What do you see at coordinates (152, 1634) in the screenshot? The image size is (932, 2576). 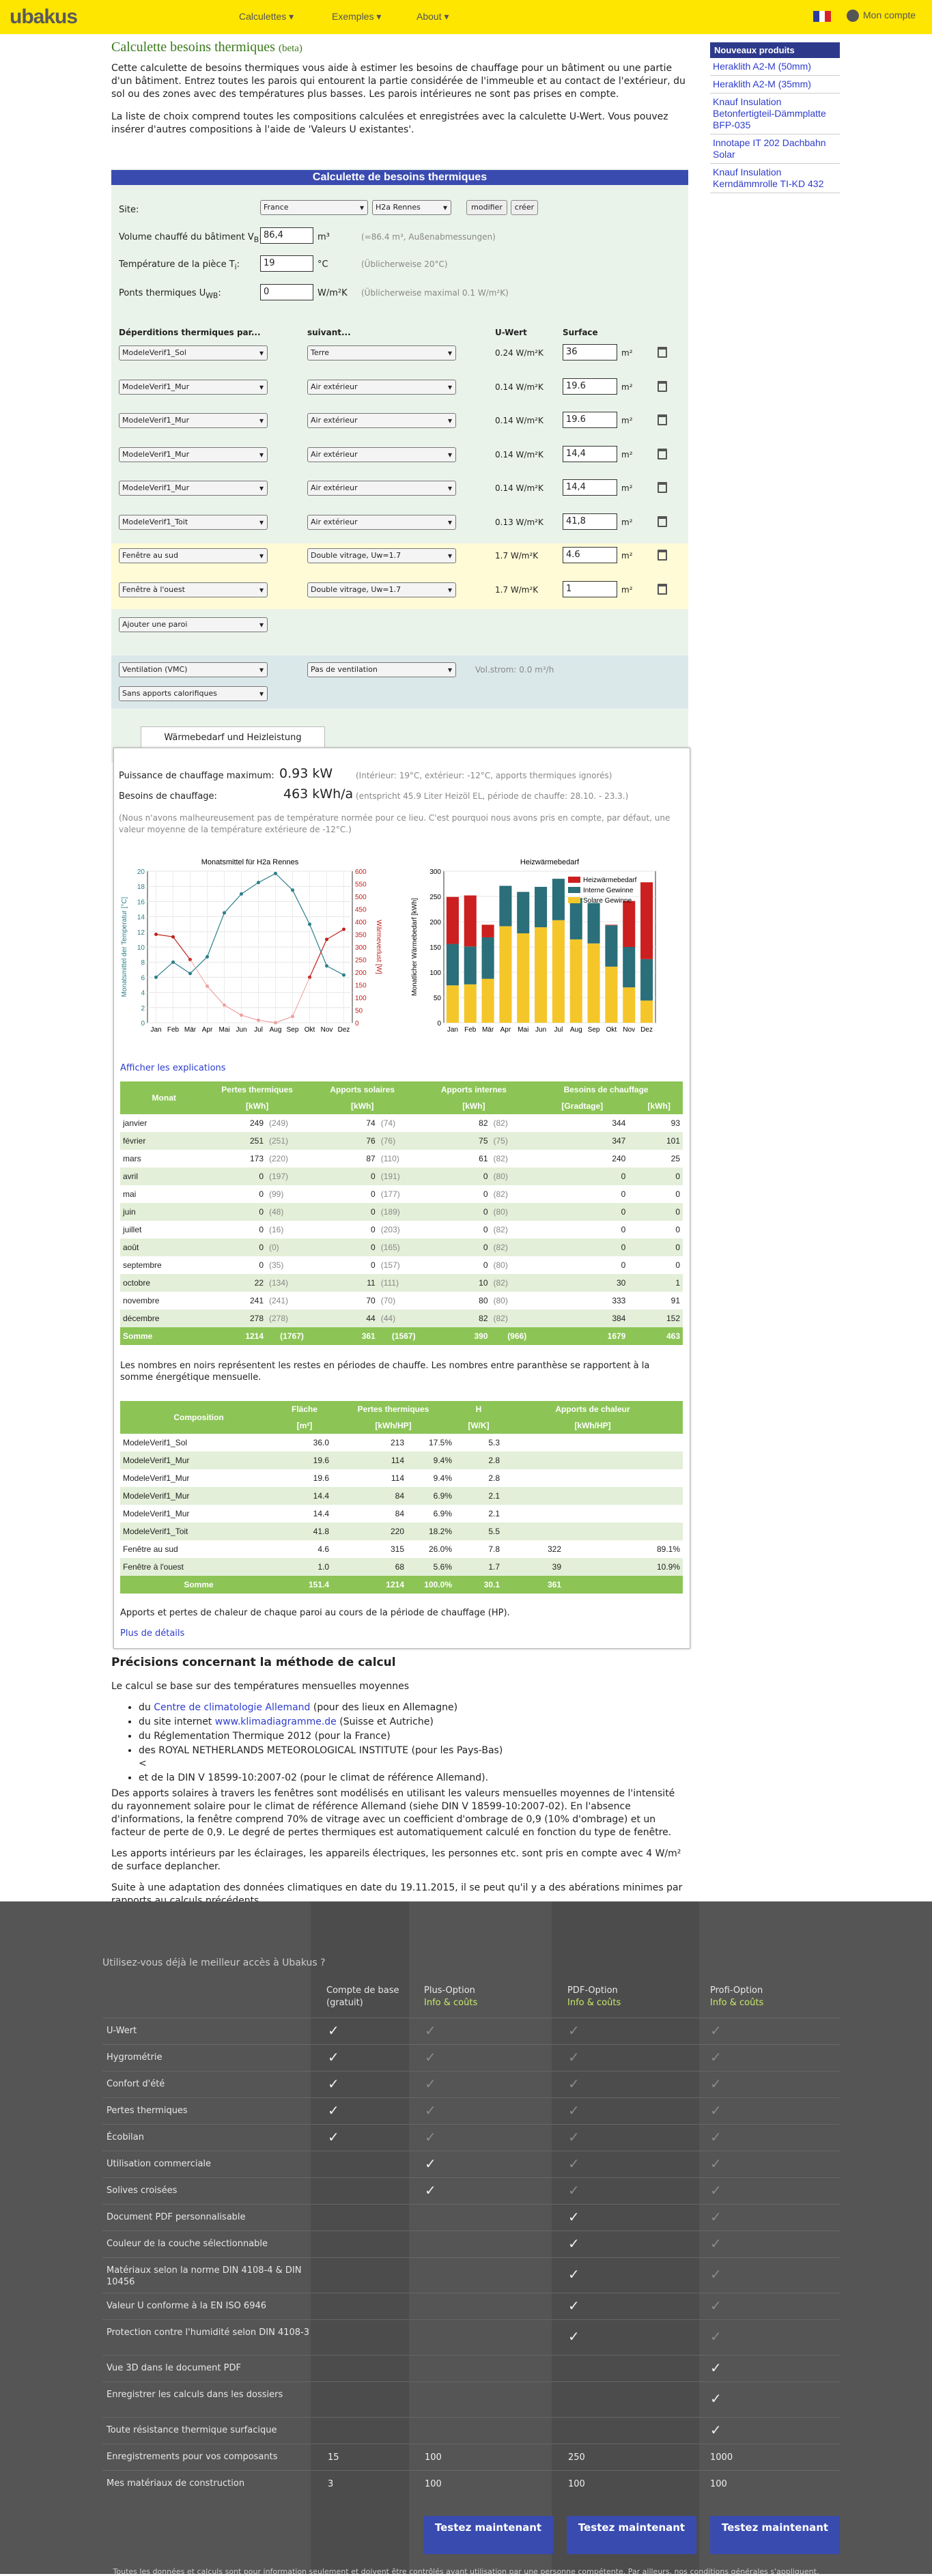 I see `more-details-link: Plus de détails` at bounding box center [152, 1634].